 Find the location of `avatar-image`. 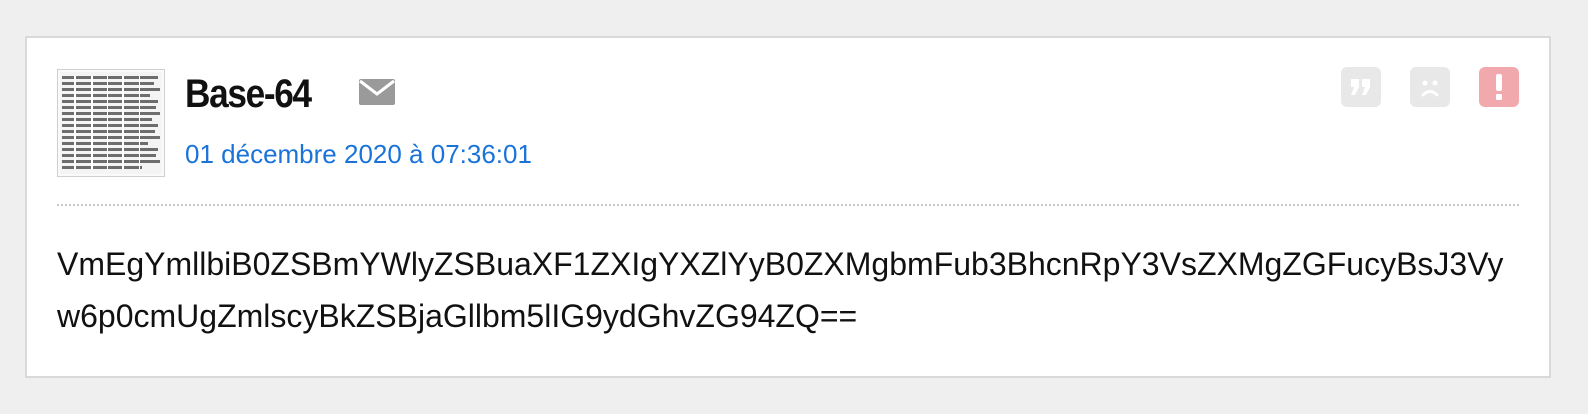

avatar-image is located at coordinates (111, 123).